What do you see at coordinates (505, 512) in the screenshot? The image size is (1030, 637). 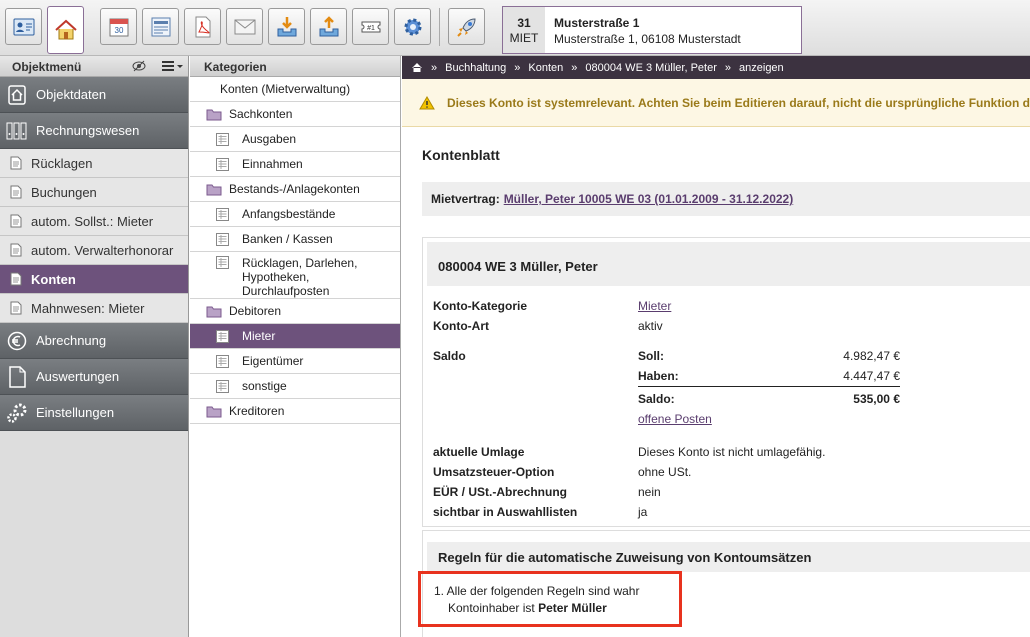 I see `visible-label: sichtbar in Auswahllisten` at bounding box center [505, 512].